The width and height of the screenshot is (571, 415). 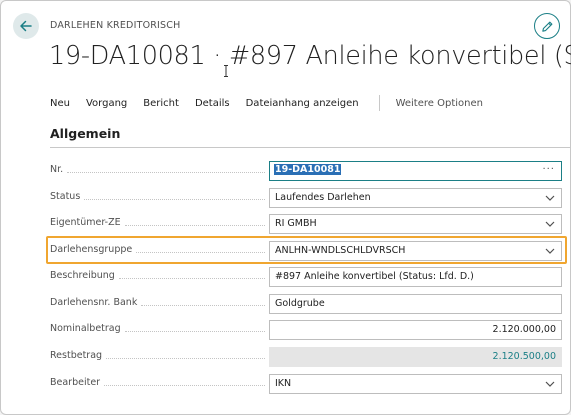 What do you see at coordinates (84, 275) in the screenshot?
I see `field-label: Beschreibung` at bounding box center [84, 275].